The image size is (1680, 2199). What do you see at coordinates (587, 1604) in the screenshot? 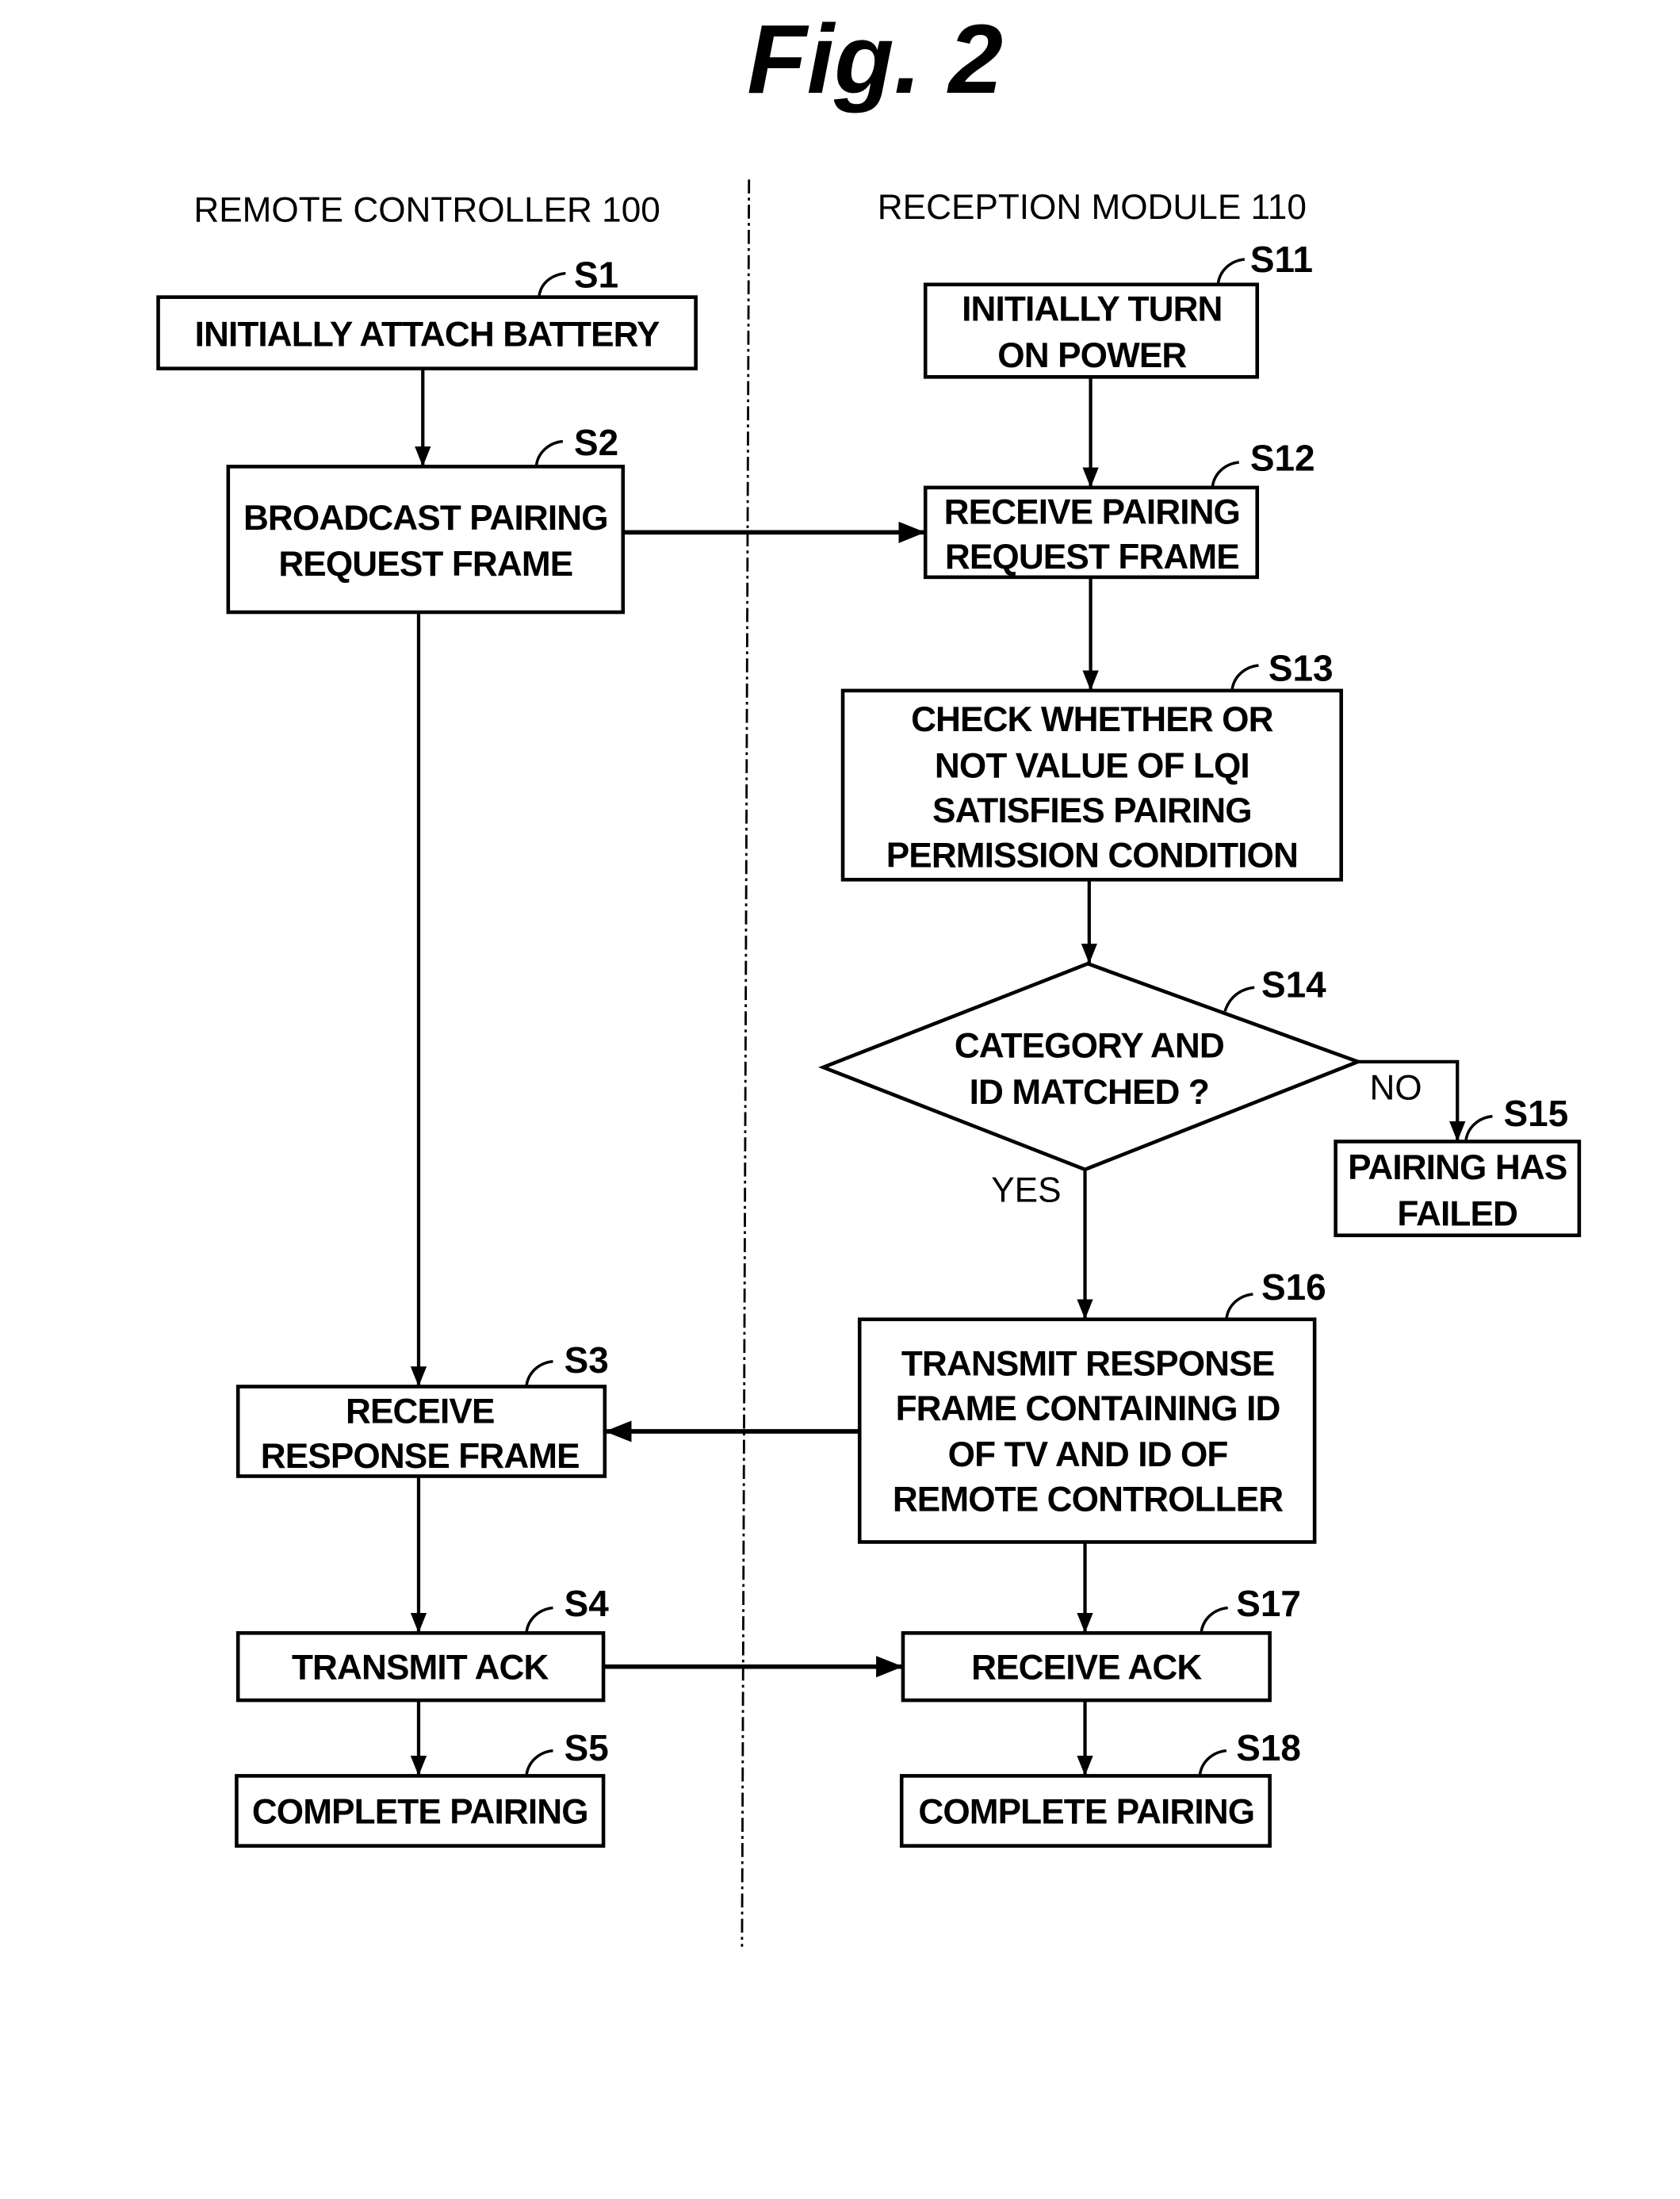
I see `step-id: S4` at bounding box center [587, 1604].